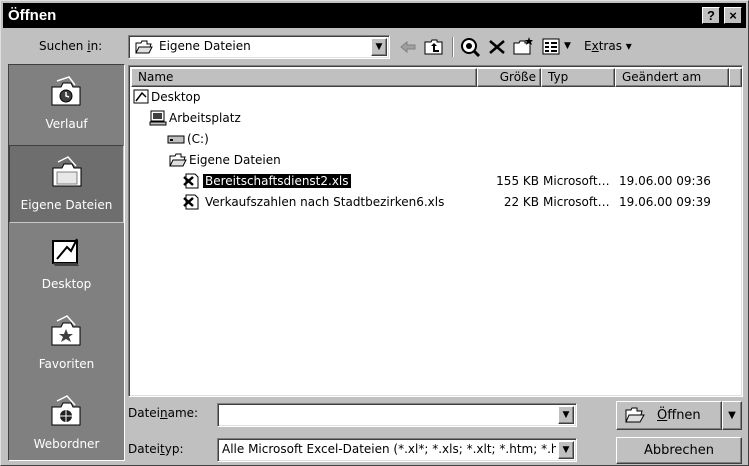 This screenshot has height=466, width=749. What do you see at coordinates (567, 46) in the screenshot?
I see `views-dropdown-arrow: ▼` at bounding box center [567, 46].